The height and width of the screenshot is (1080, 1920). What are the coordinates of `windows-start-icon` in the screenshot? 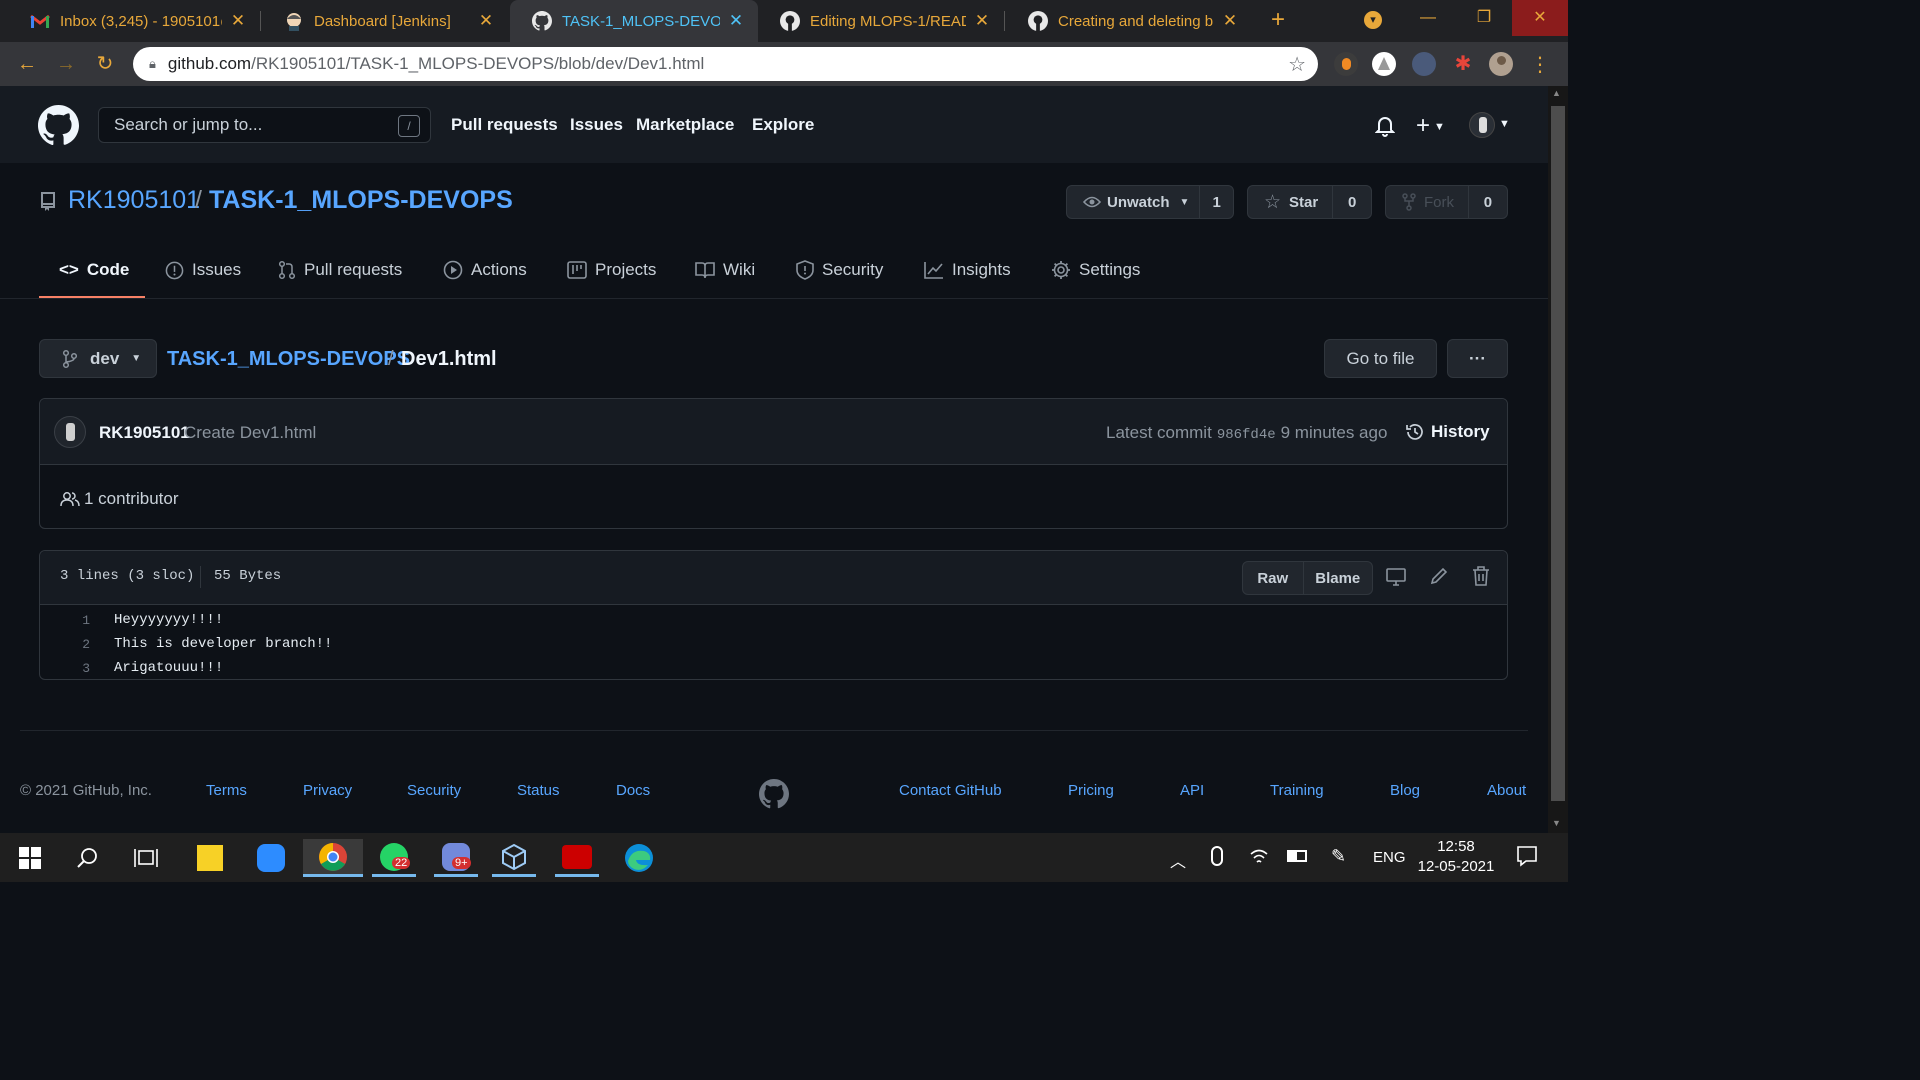 It's located at (30, 858).